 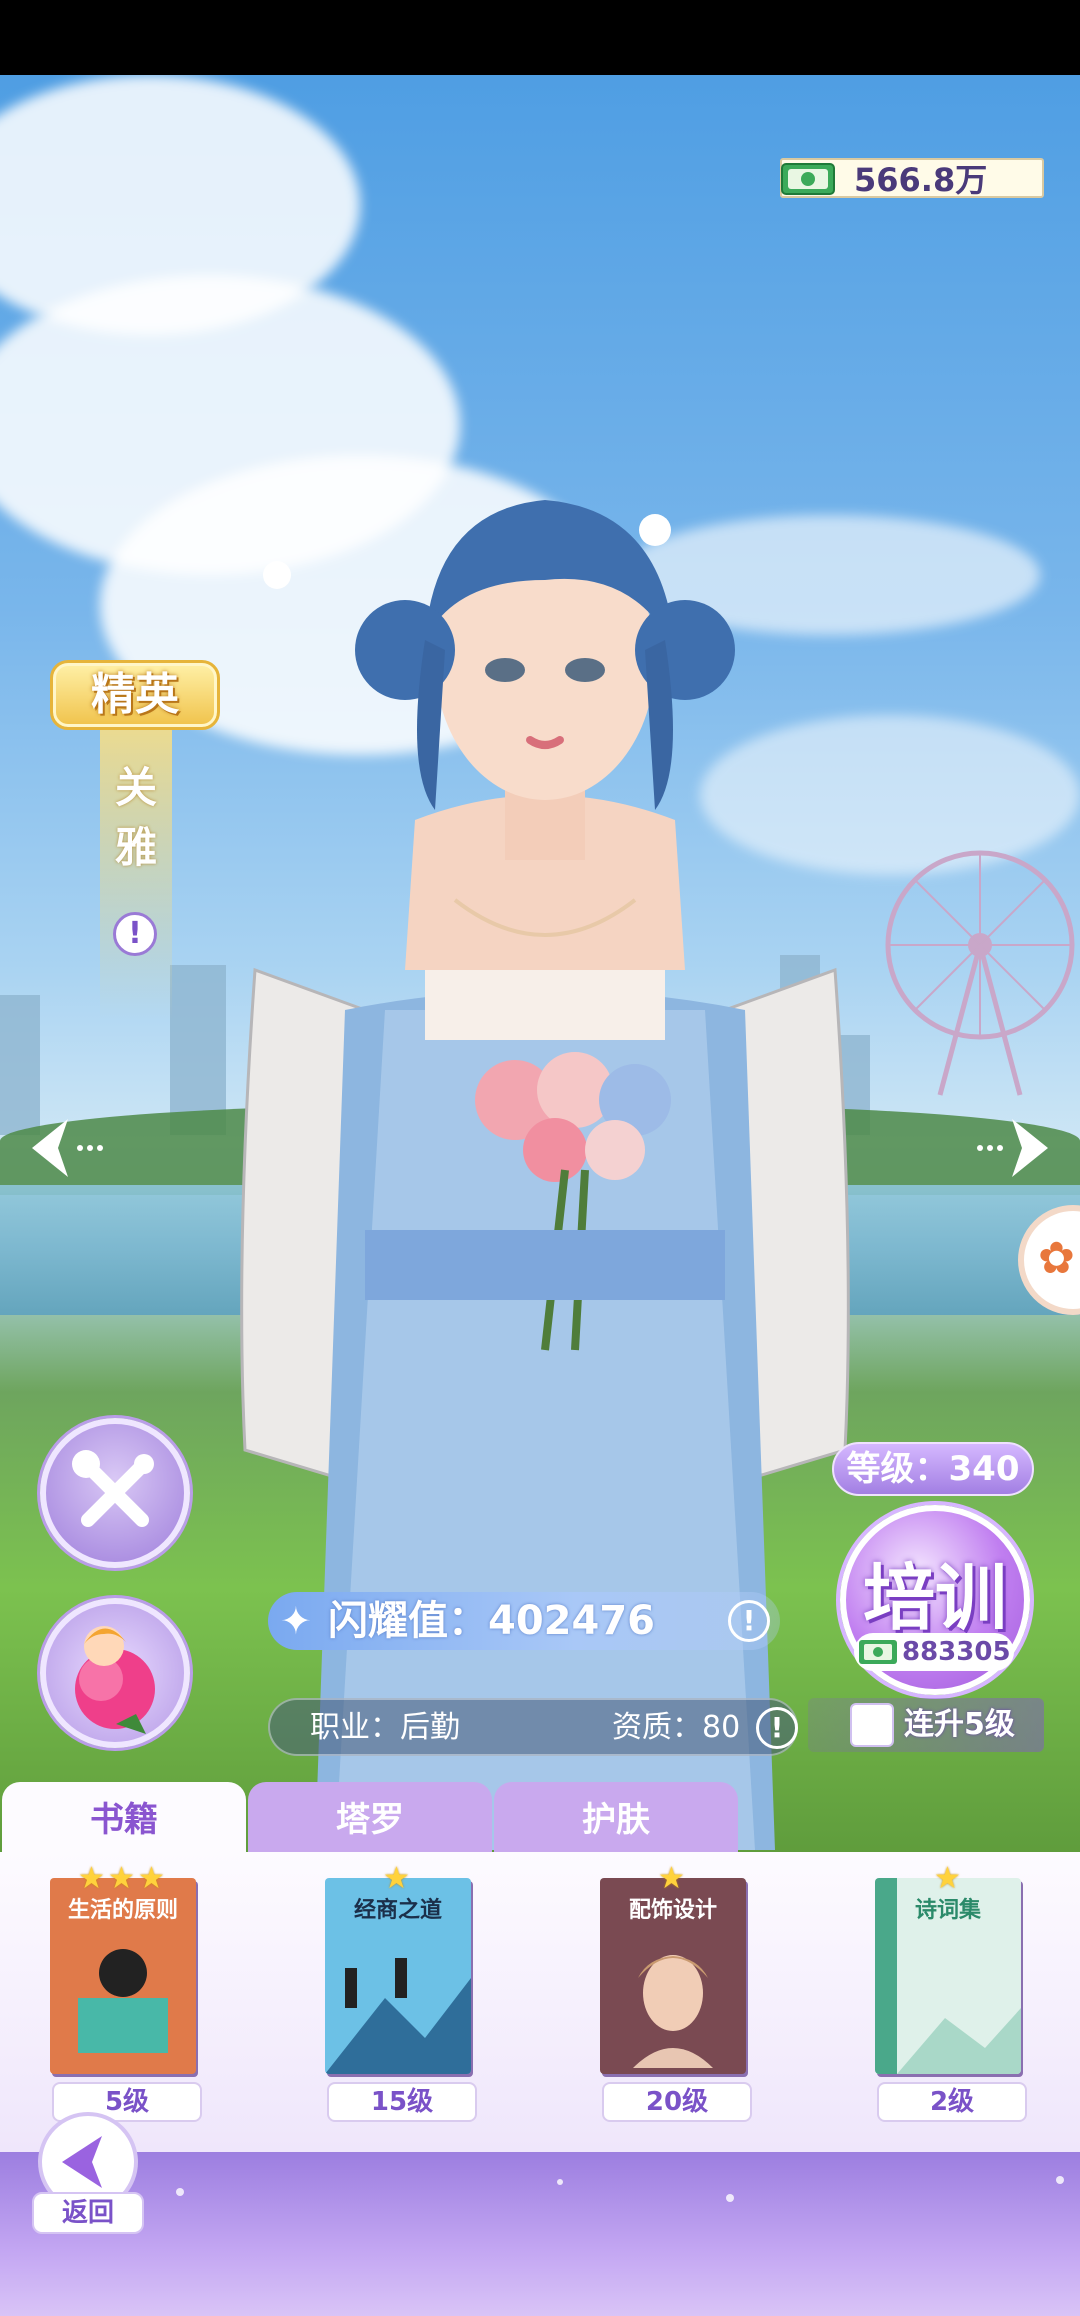 What do you see at coordinates (88, 2213) in the screenshot?
I see `back-label: 返回` at bounding box center [88, 2213].